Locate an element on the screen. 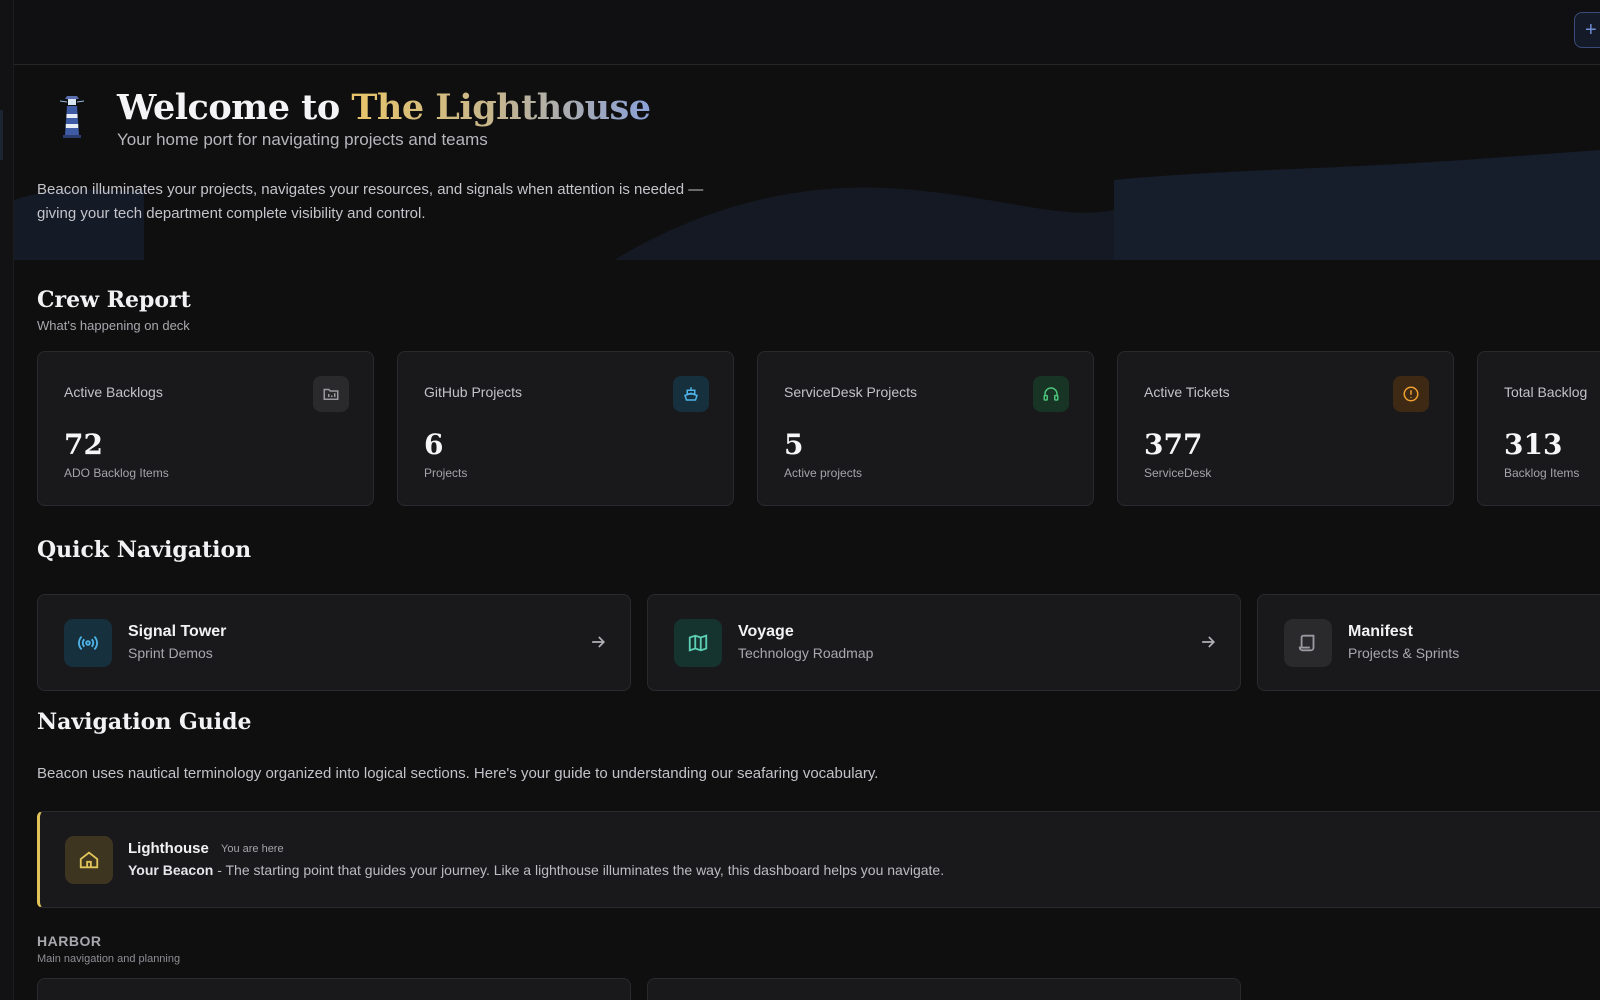 The height and width of the screenshot is (1000, 1600). harbor-section-title: HARBOR is located at coordinates (69, 941).